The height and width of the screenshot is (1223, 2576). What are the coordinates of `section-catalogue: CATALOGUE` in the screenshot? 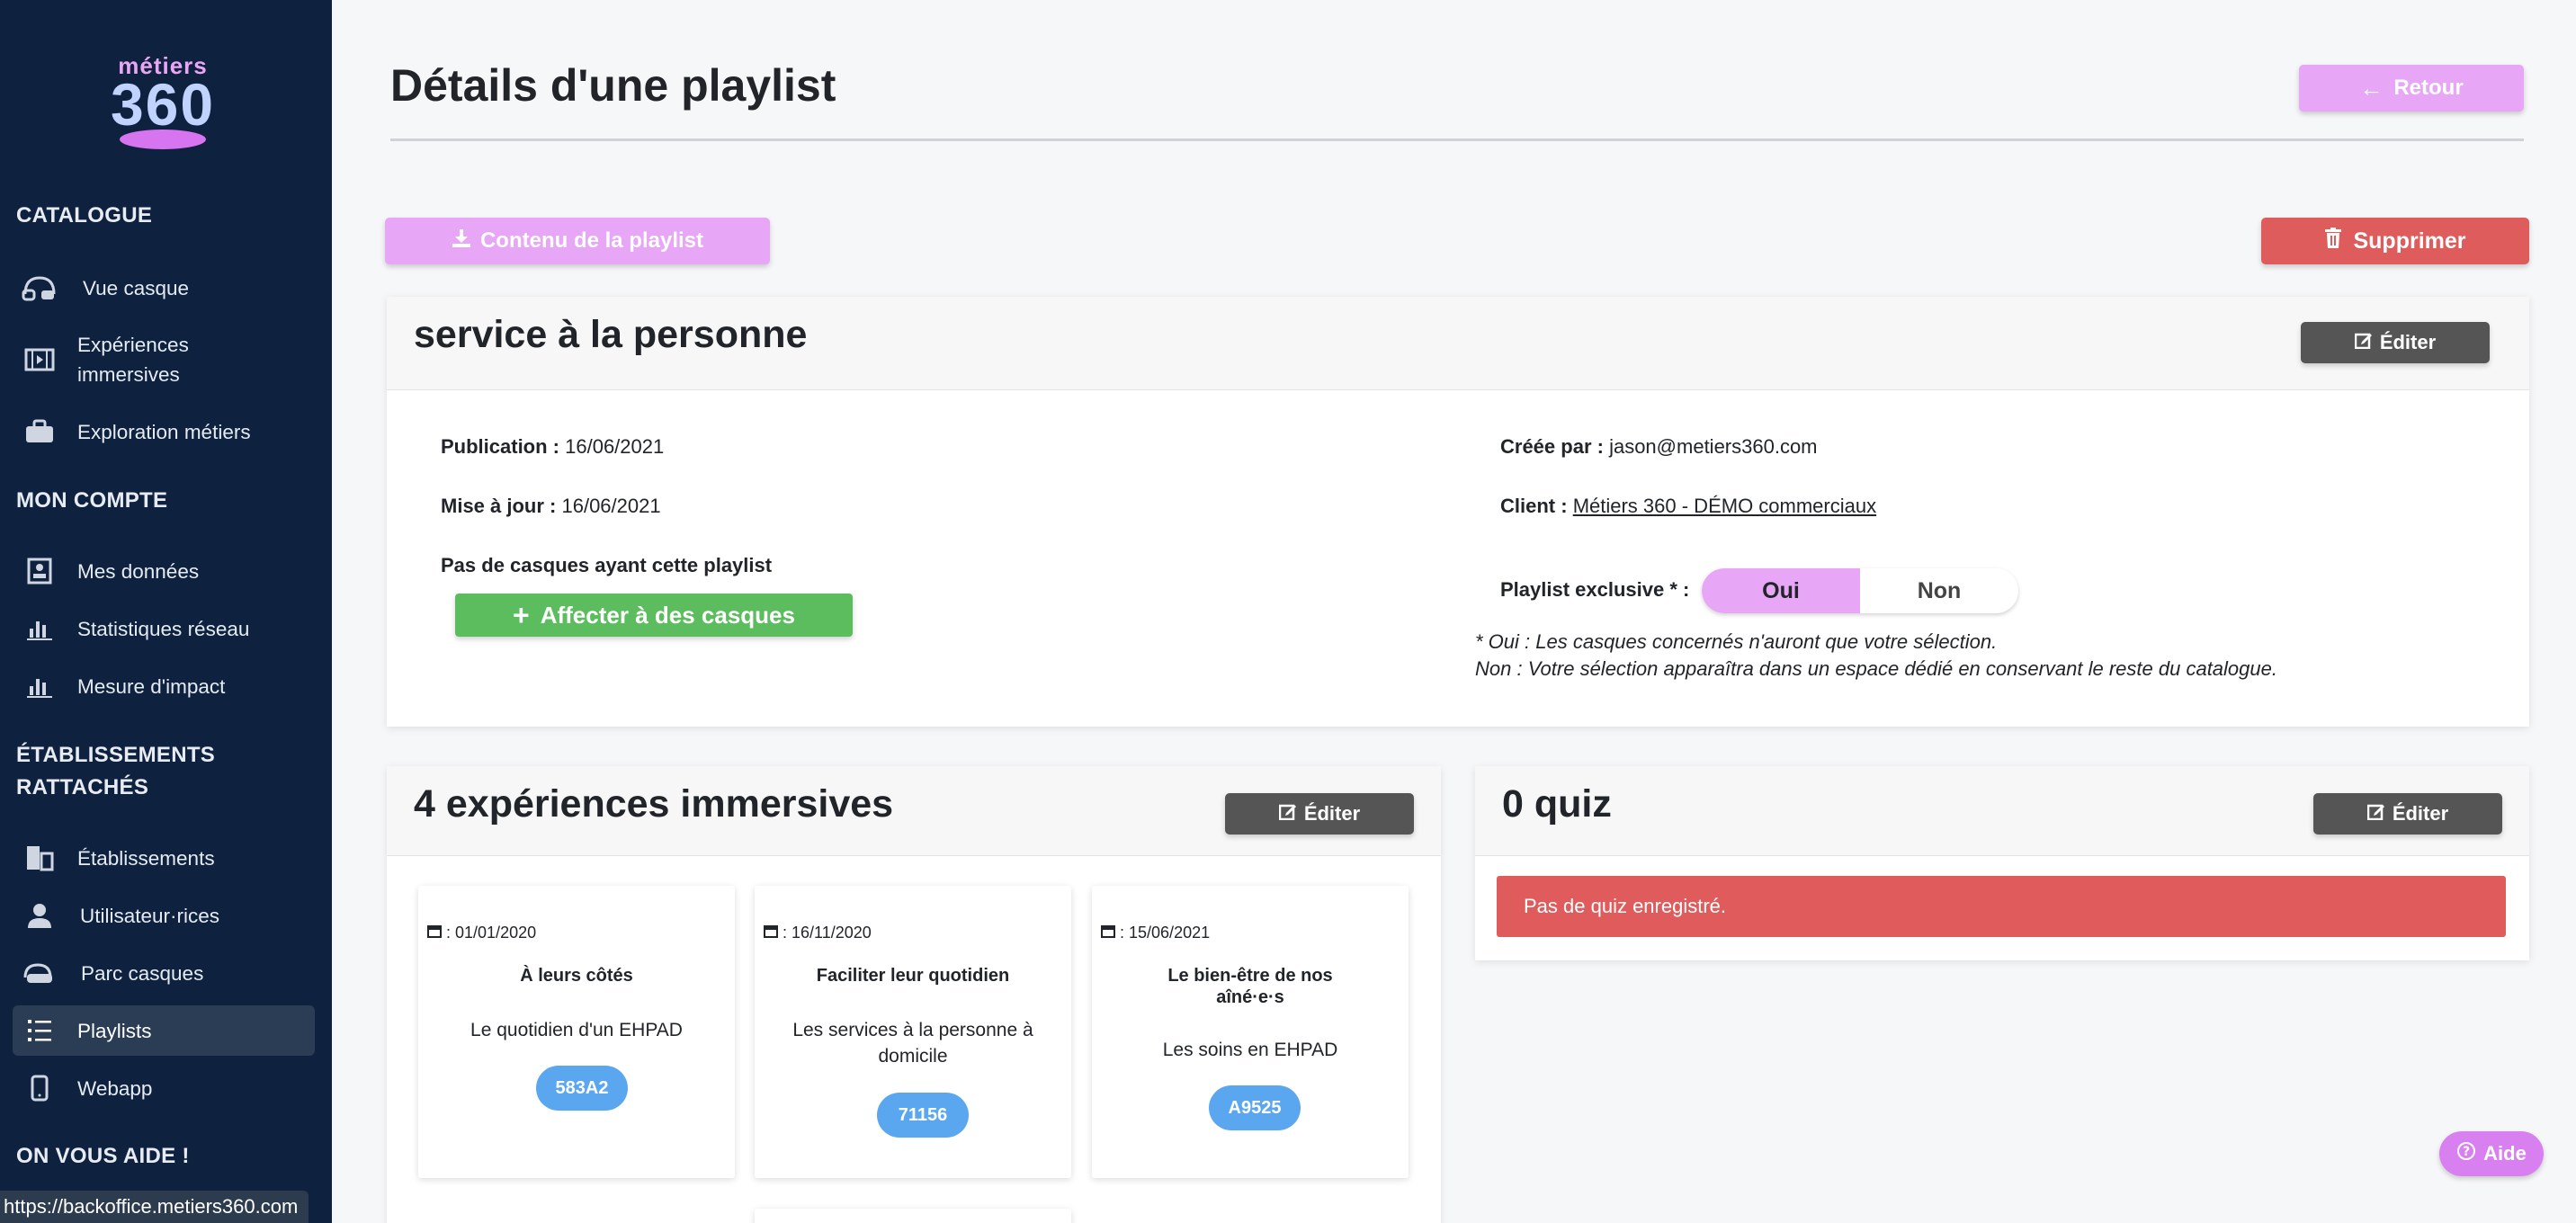 It's located at (84, 215).